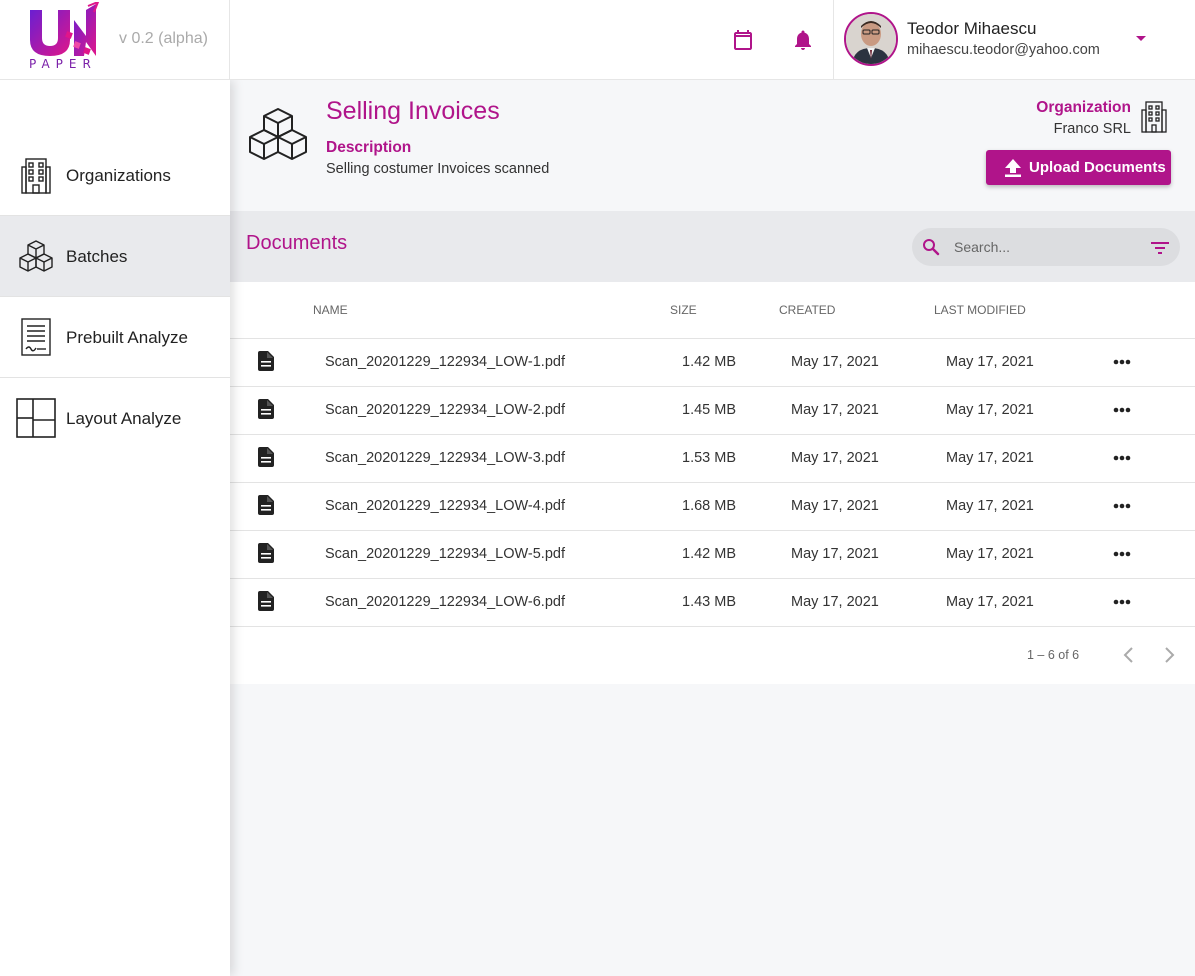 This screenshot has width=1195, height=976. Describe the element at coordinates (438, 169) in the screenshot. I see `description-text: Selling costumer Invoices scanned` at that location.